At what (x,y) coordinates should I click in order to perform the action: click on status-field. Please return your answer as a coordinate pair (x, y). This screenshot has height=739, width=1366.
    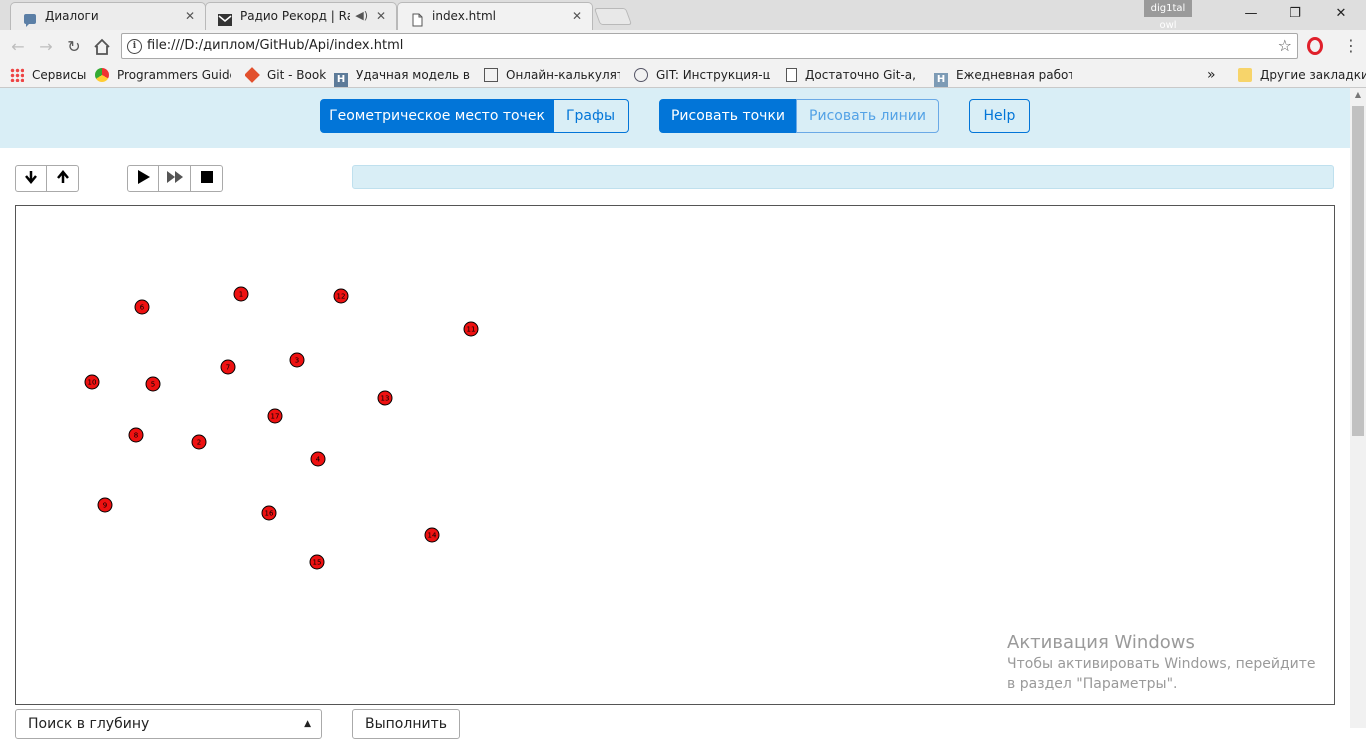
    Looking at the image, I should click on (843, 177).